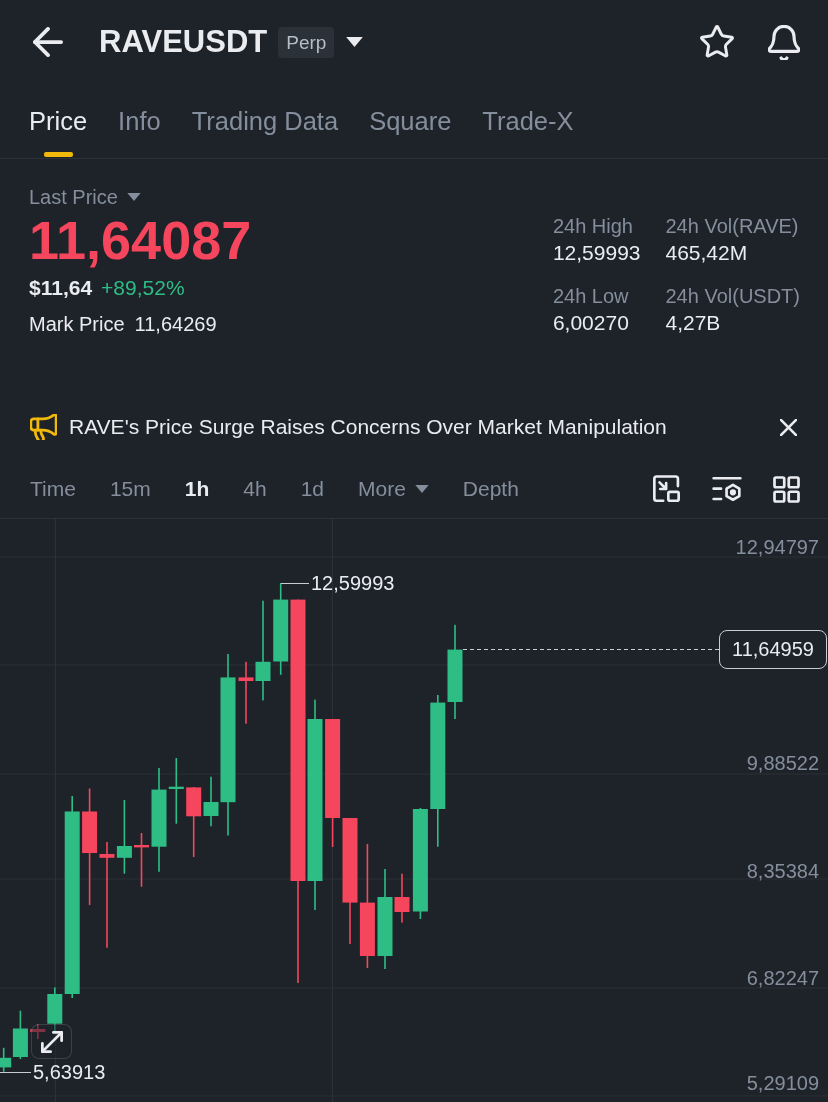 Image resolution: width=828 pixels, height=1102 pixels. What do you see at coordinates (528, 121) in the screenshot?
I see `tab: Trade-X` at bounding box center [528, 121].